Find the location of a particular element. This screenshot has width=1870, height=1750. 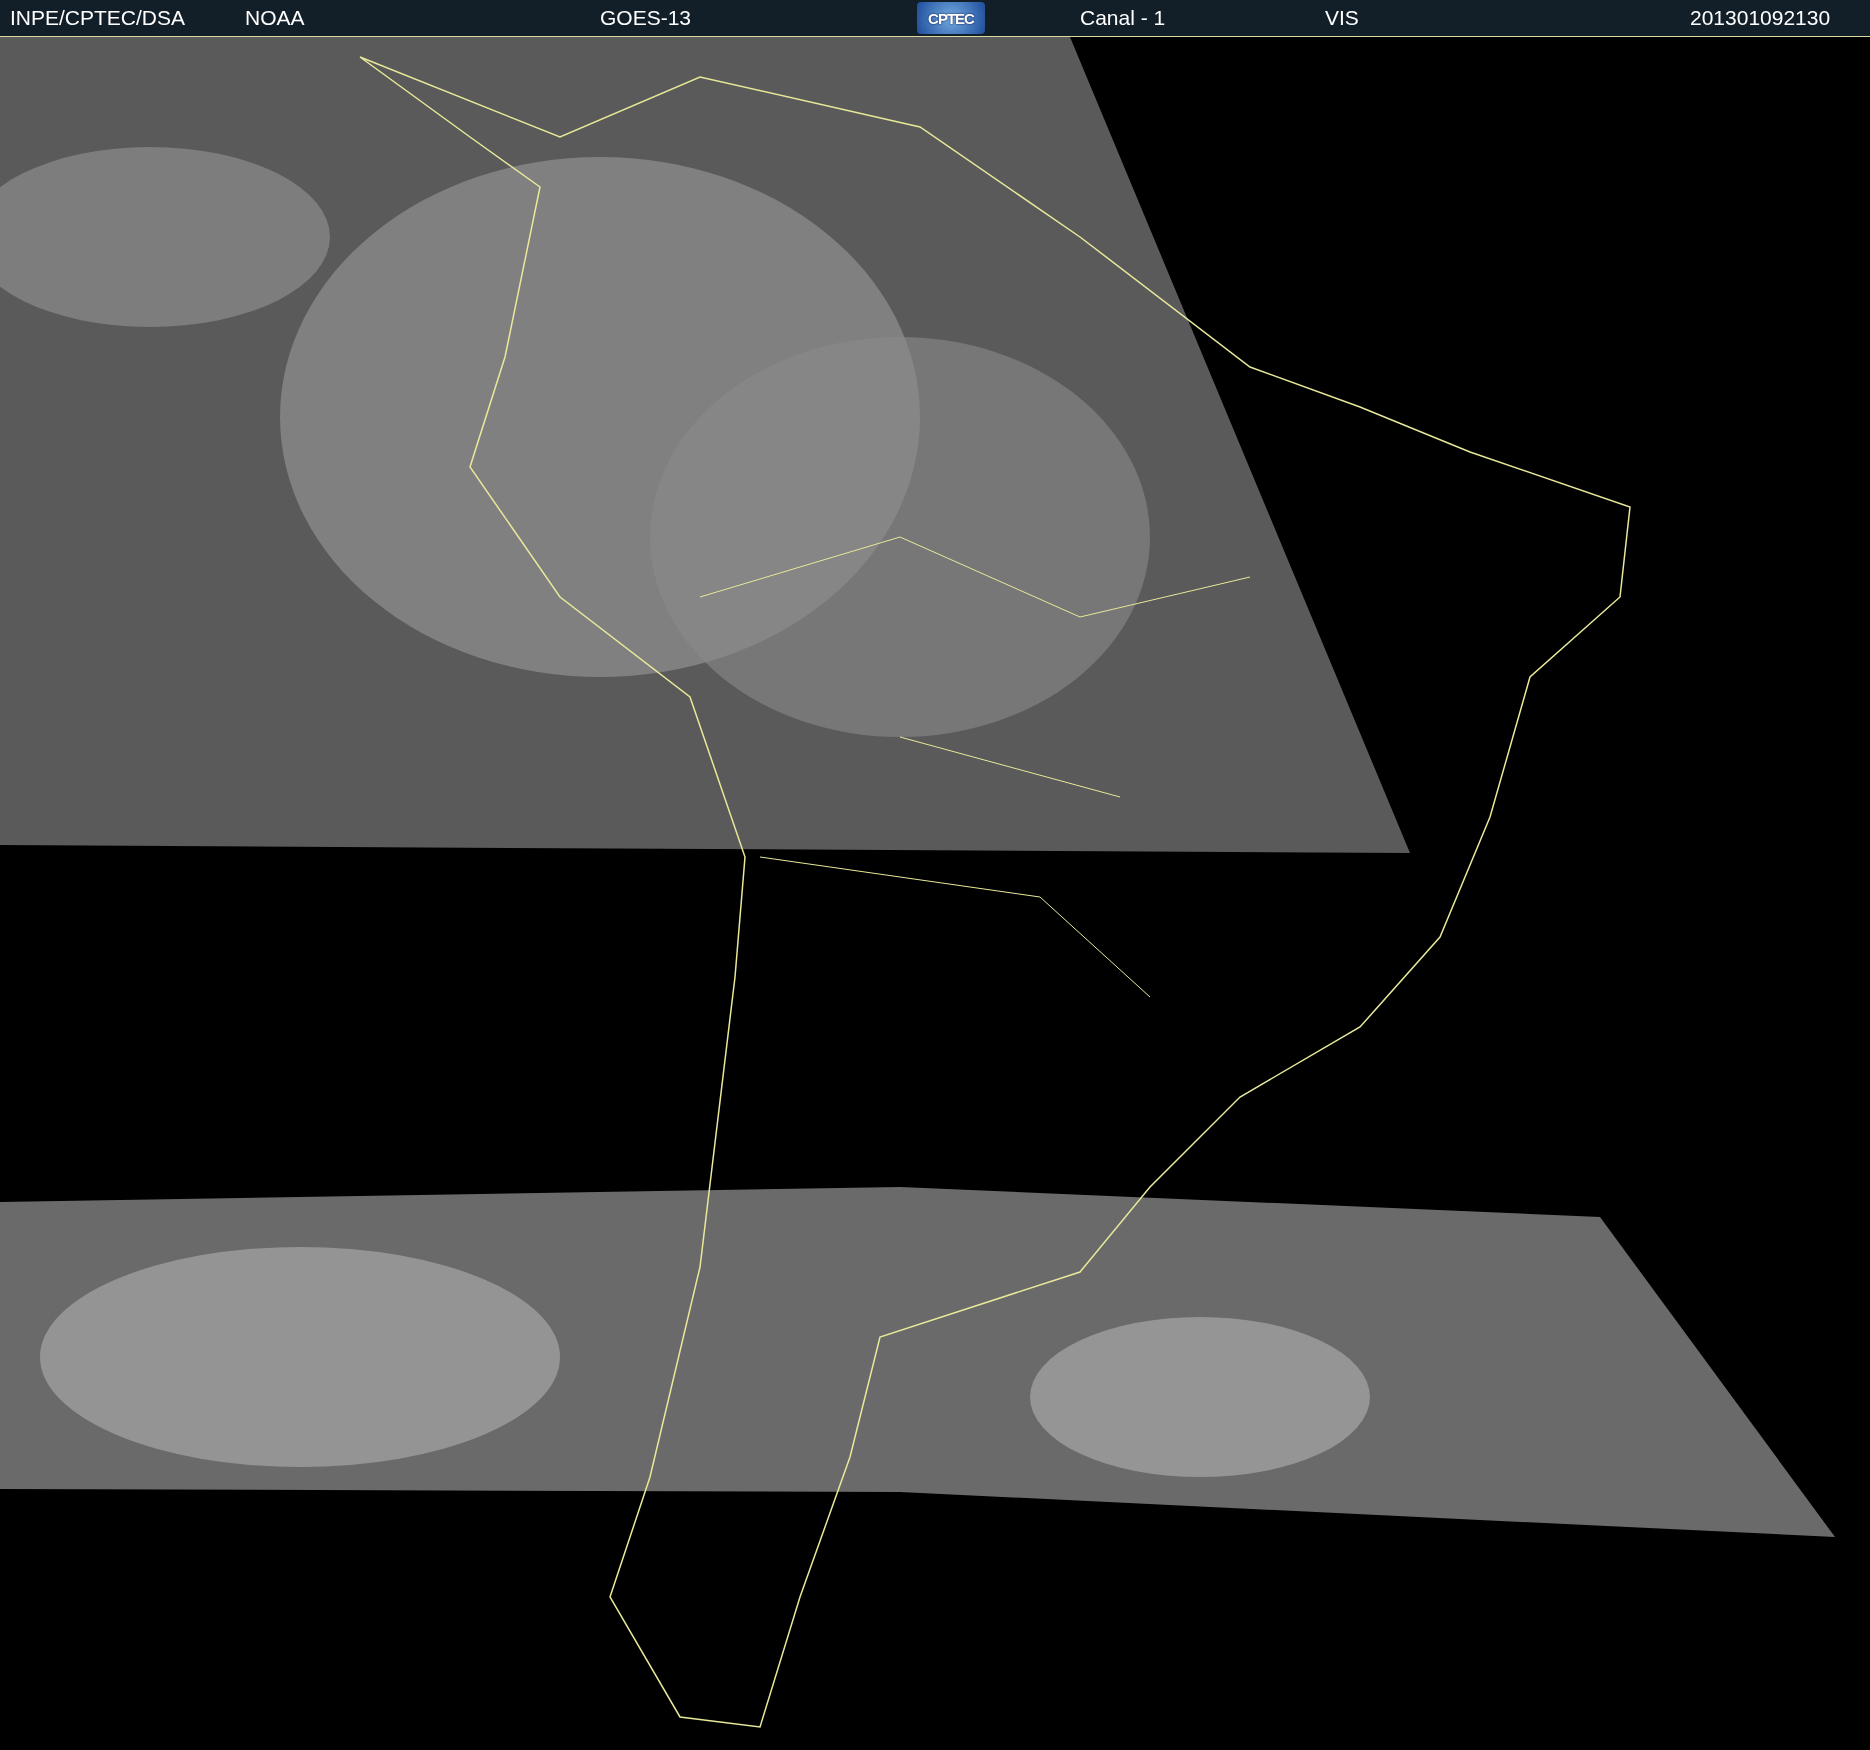

header-label: VIS is located at coordinates (1342, 18).